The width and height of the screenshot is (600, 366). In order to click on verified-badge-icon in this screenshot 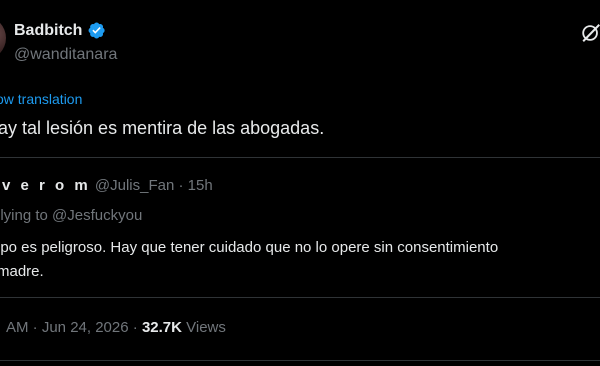, I will do `click(97, 30)`.